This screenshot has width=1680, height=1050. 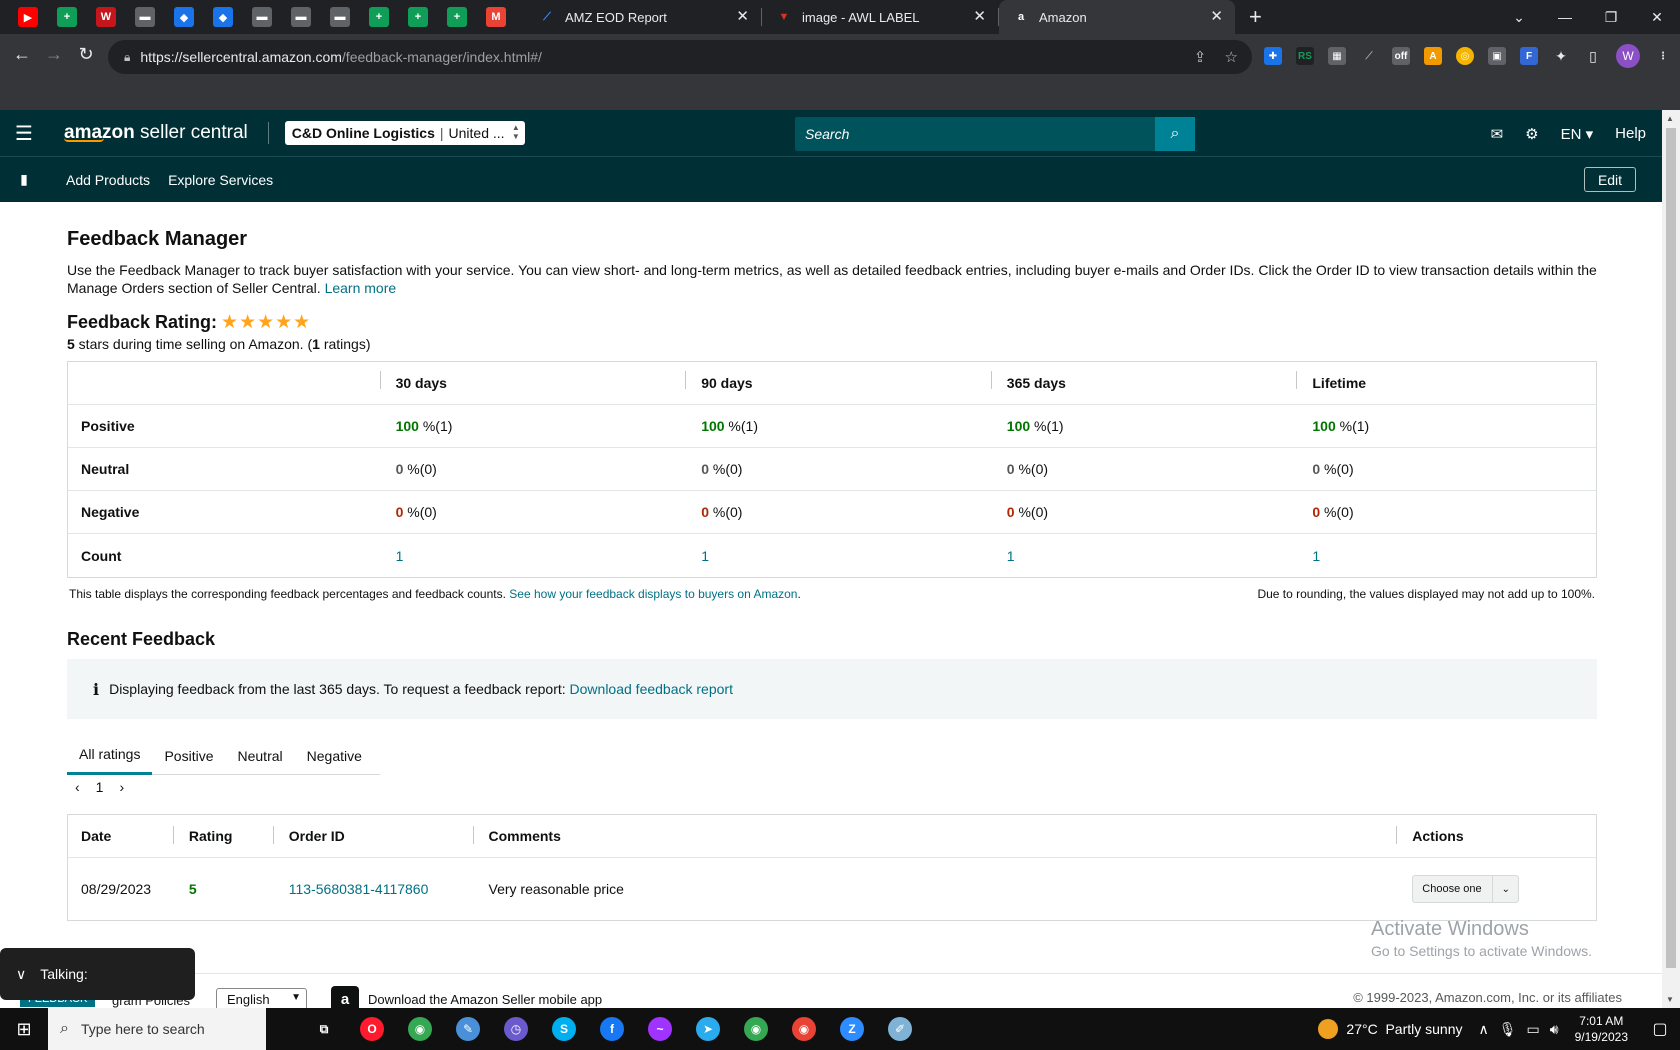 What do you see at coordinates (1628, 56) in the screenshot?
I see `profile-avatar: W` at bounding box center [1628, 56].